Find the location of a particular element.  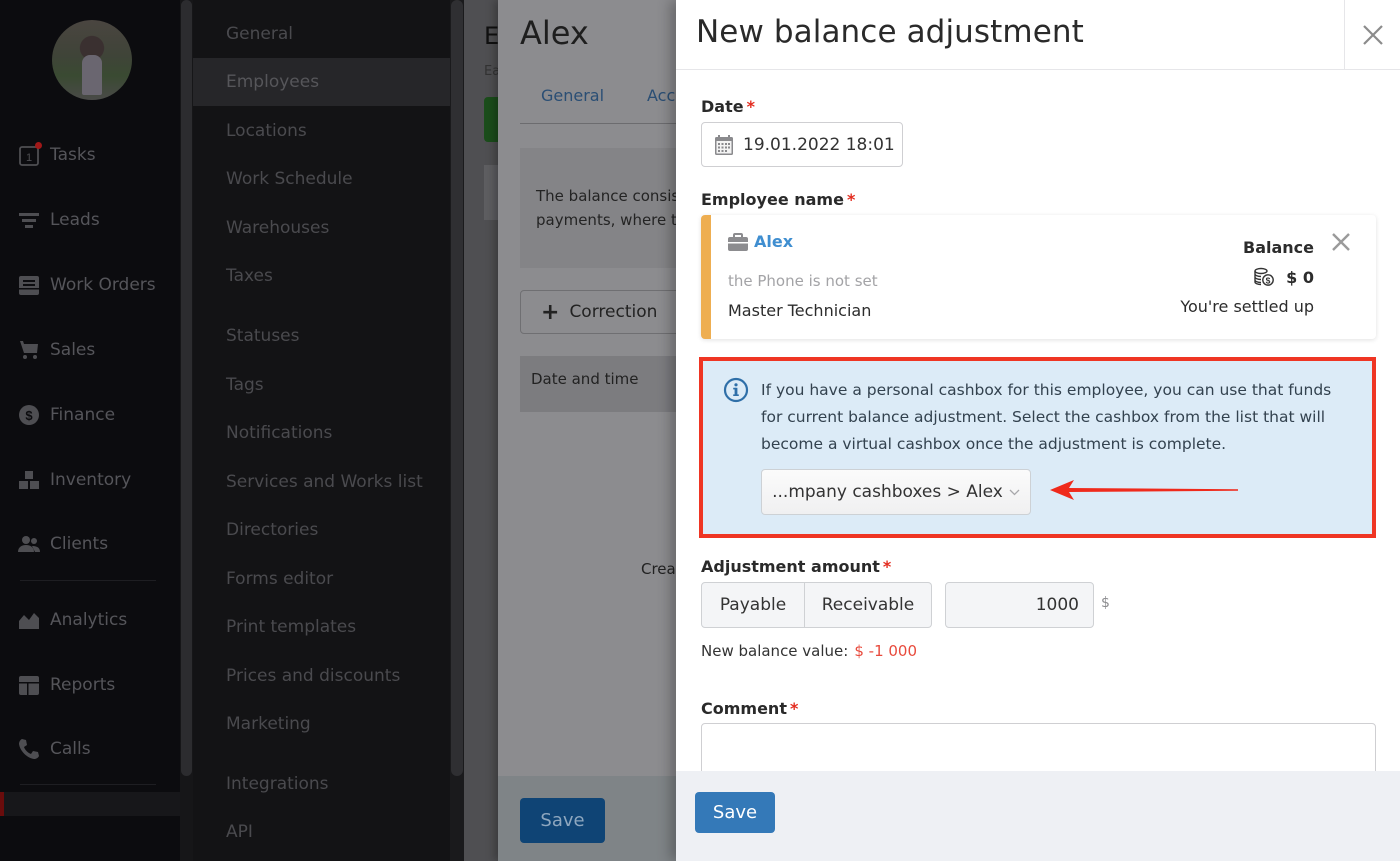

svg-text: 1 is located at coordinates (29, 158).